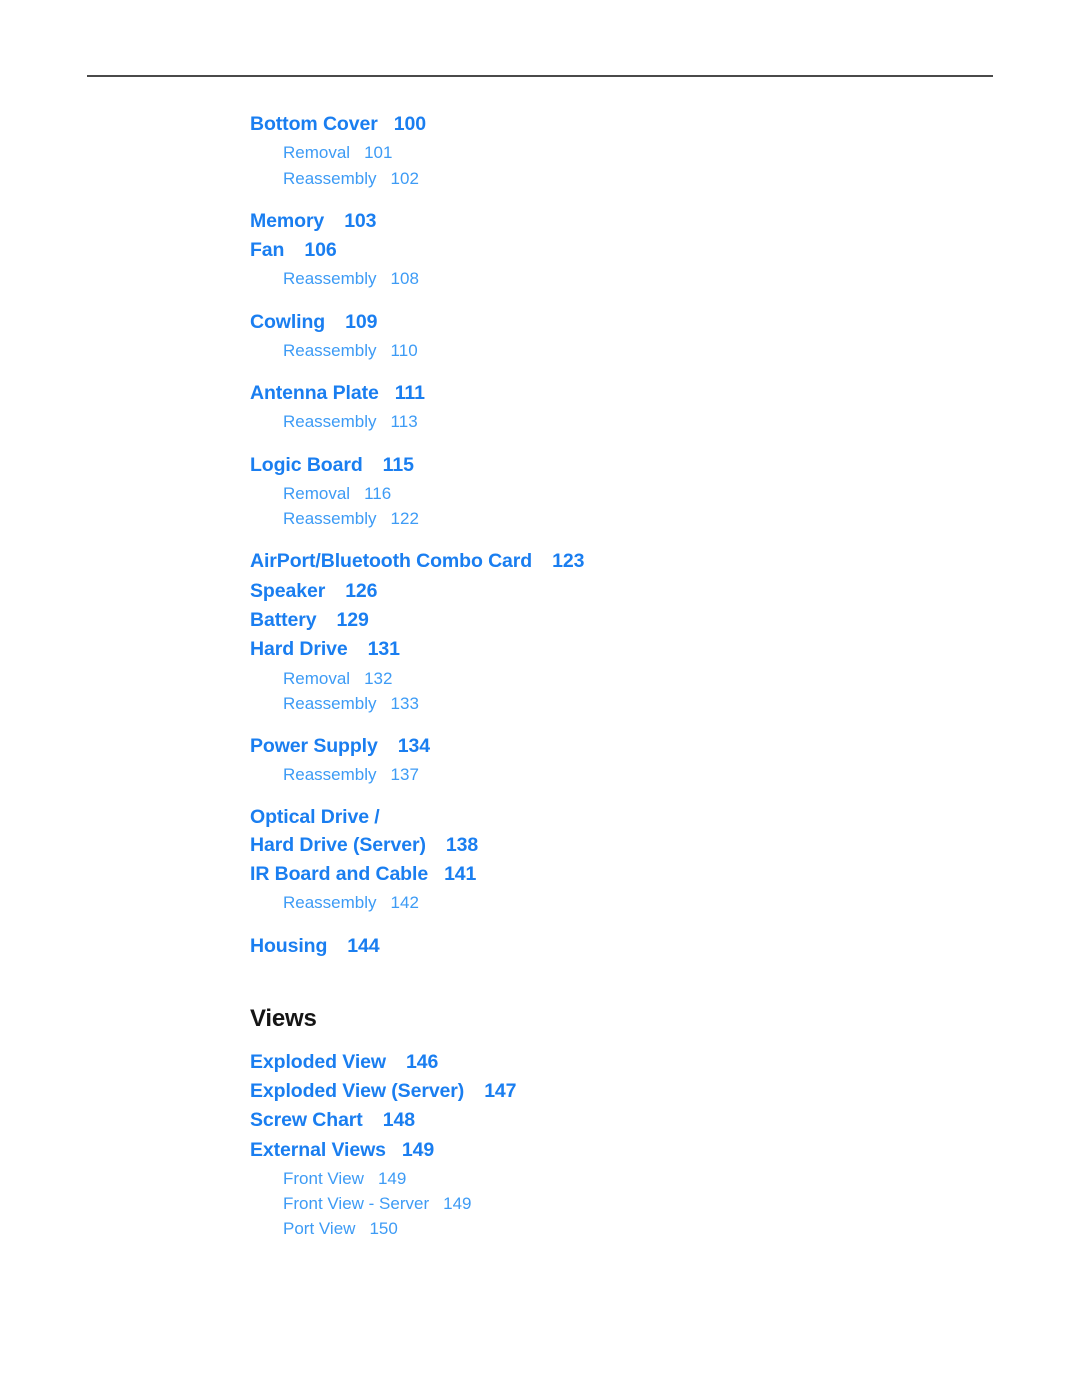 This screenshot has height=1397, width=1080. What do you see at coordinates (646, 518) in the screenshot?
I see `toc-subentry-reassembly: Reassembly 122` at bounding box center [646, 518].